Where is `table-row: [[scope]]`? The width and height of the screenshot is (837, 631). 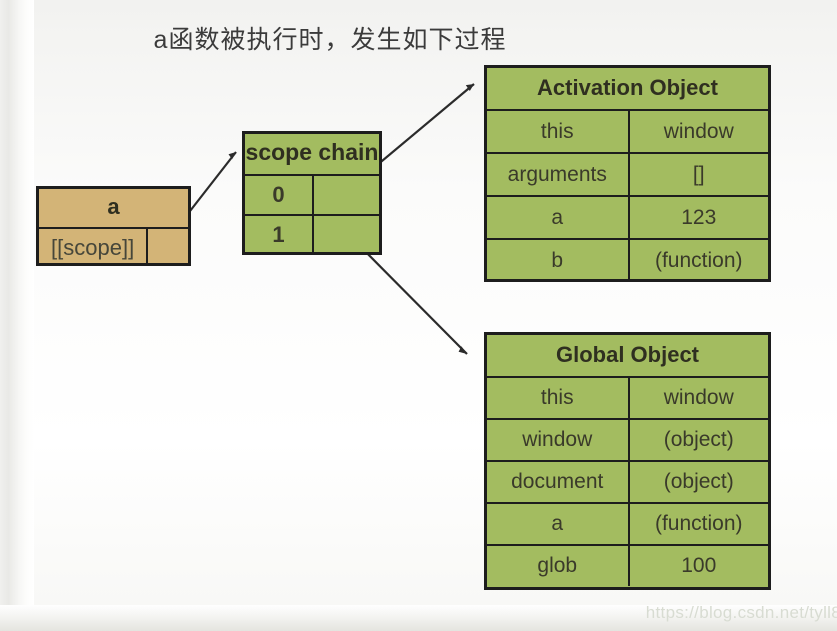
table-row: [[scope]] is located at coordinates (113, 246).